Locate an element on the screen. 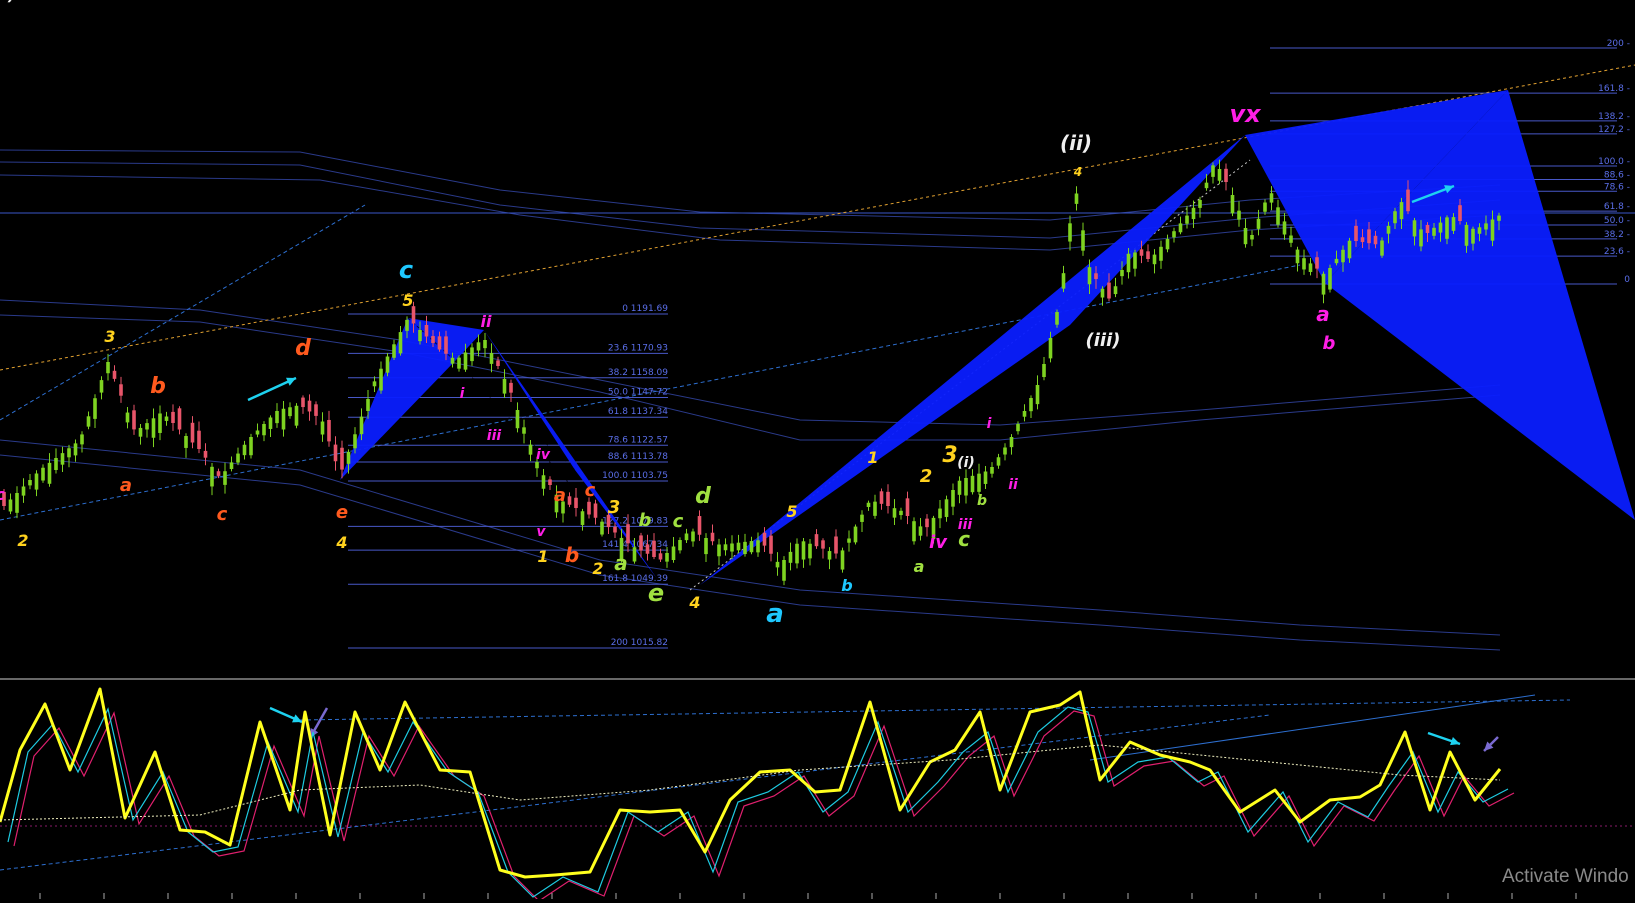  fib-level-label: 100.0 1103.75 is located at coordinates (635, 476).